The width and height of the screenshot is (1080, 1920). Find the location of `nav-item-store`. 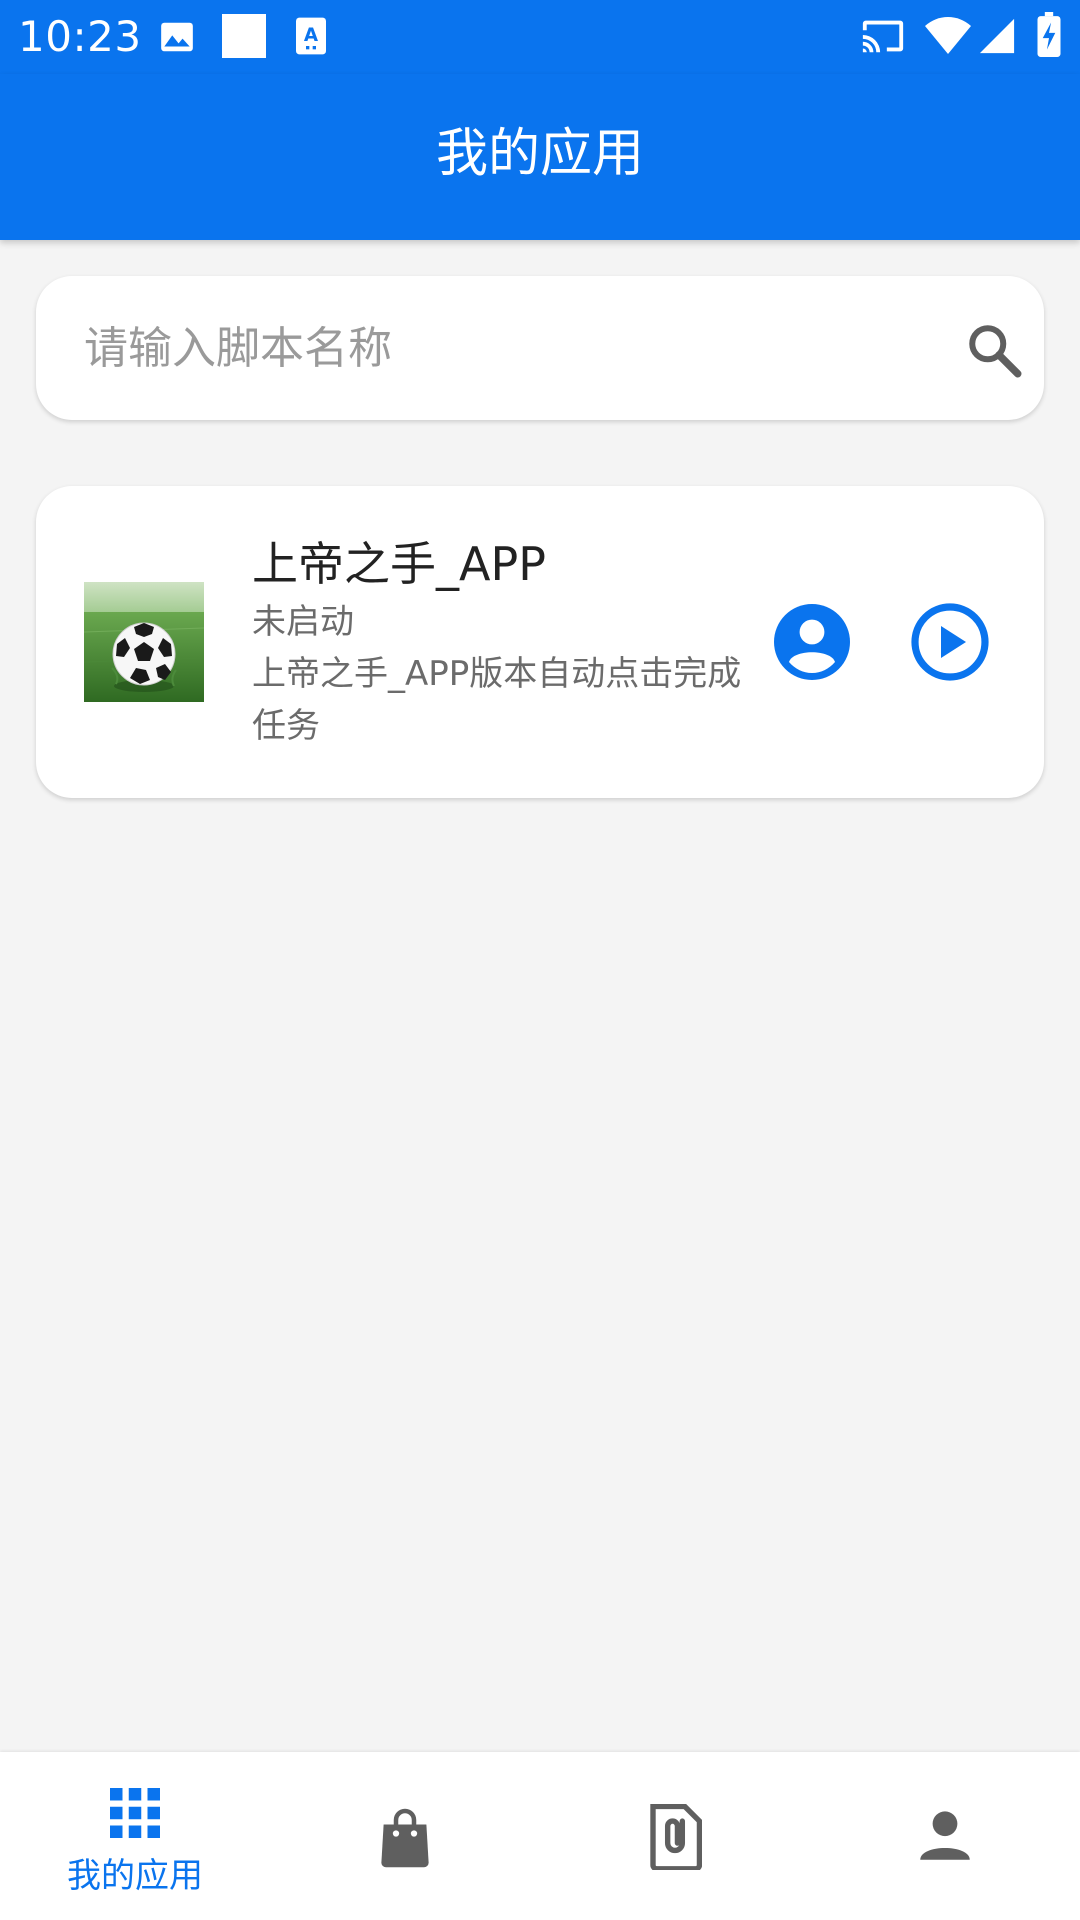

nav-item-store is located at coordinates (405, 1836).